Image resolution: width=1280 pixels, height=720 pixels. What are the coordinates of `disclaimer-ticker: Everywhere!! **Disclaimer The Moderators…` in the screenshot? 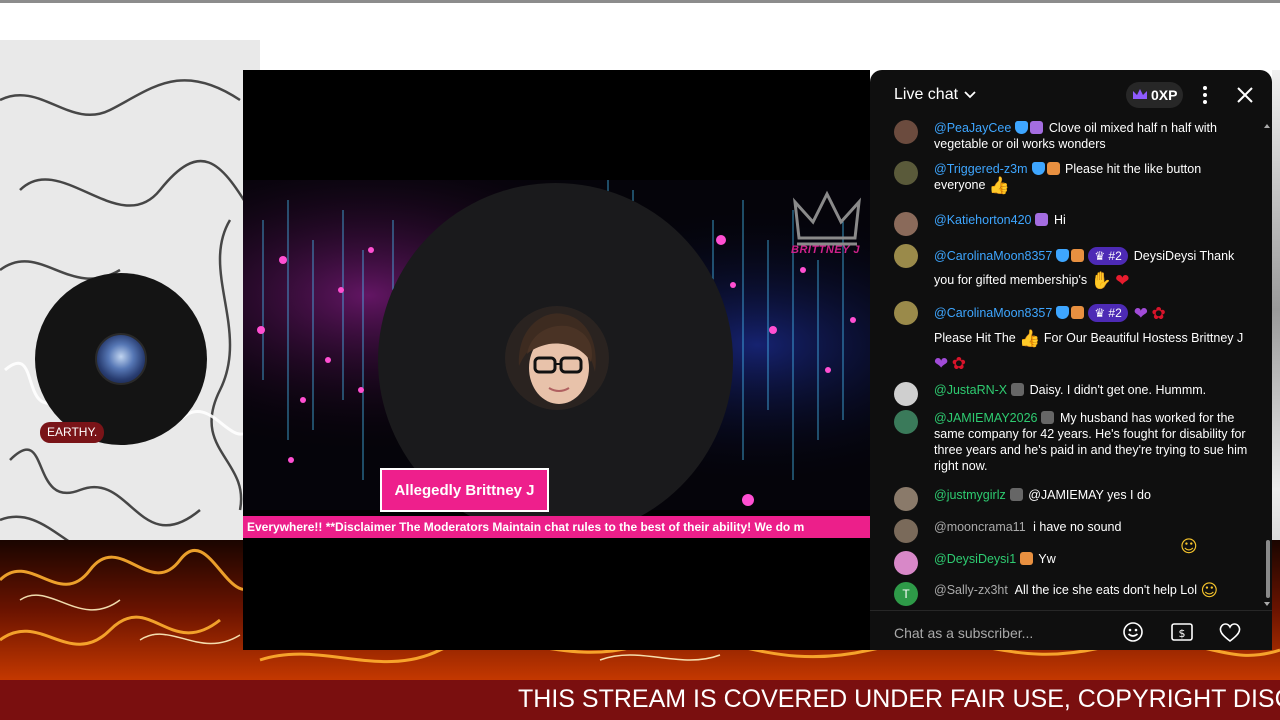 It's located at (556, 527).